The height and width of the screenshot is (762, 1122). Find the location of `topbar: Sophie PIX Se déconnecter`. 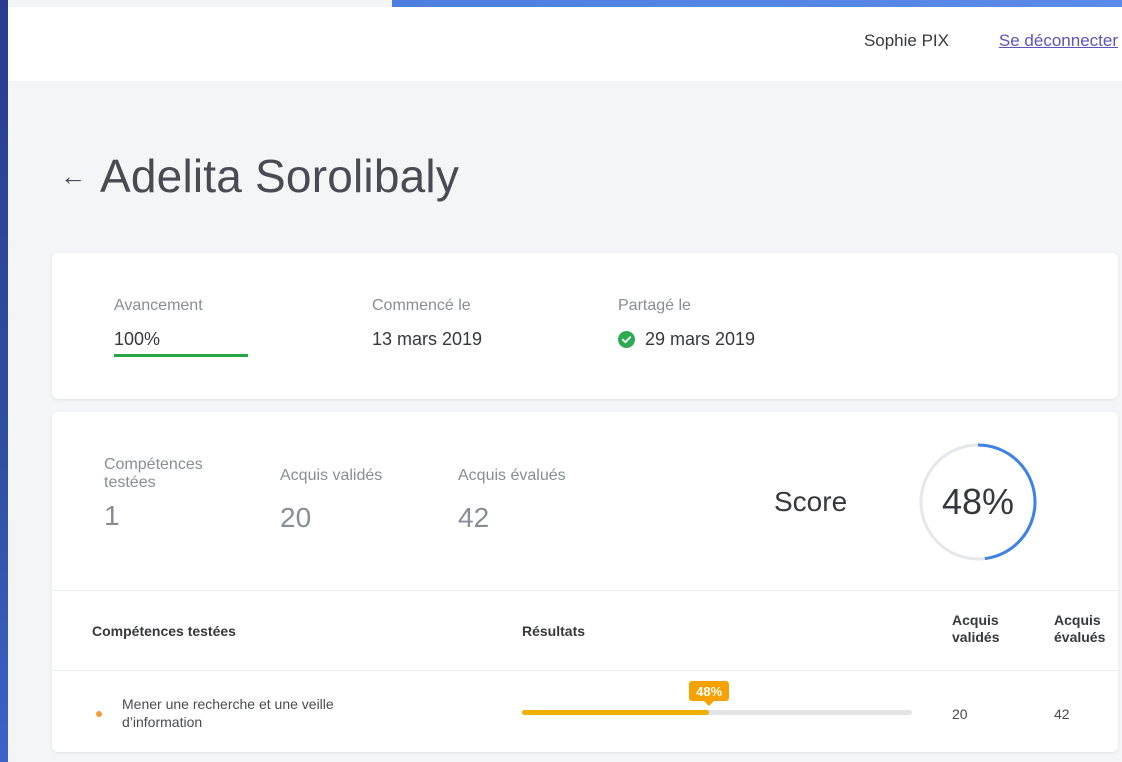

topbar: Sophie PIX Se déconnecter is located at coordinates (565, 44).